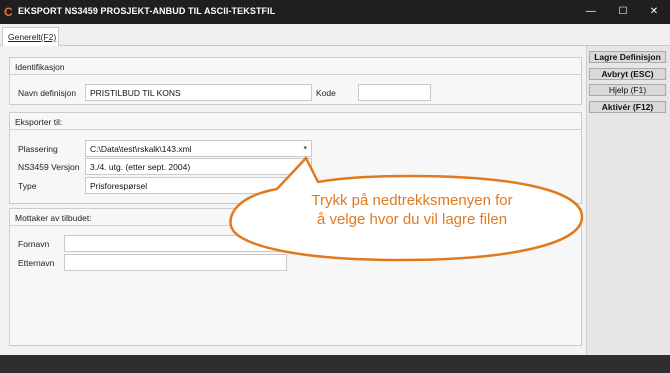 The image size is (670, 373). What do you see at coordinates (335, 364) in the screenshot?
I see `status-bar` at bounding box center [335, 364].